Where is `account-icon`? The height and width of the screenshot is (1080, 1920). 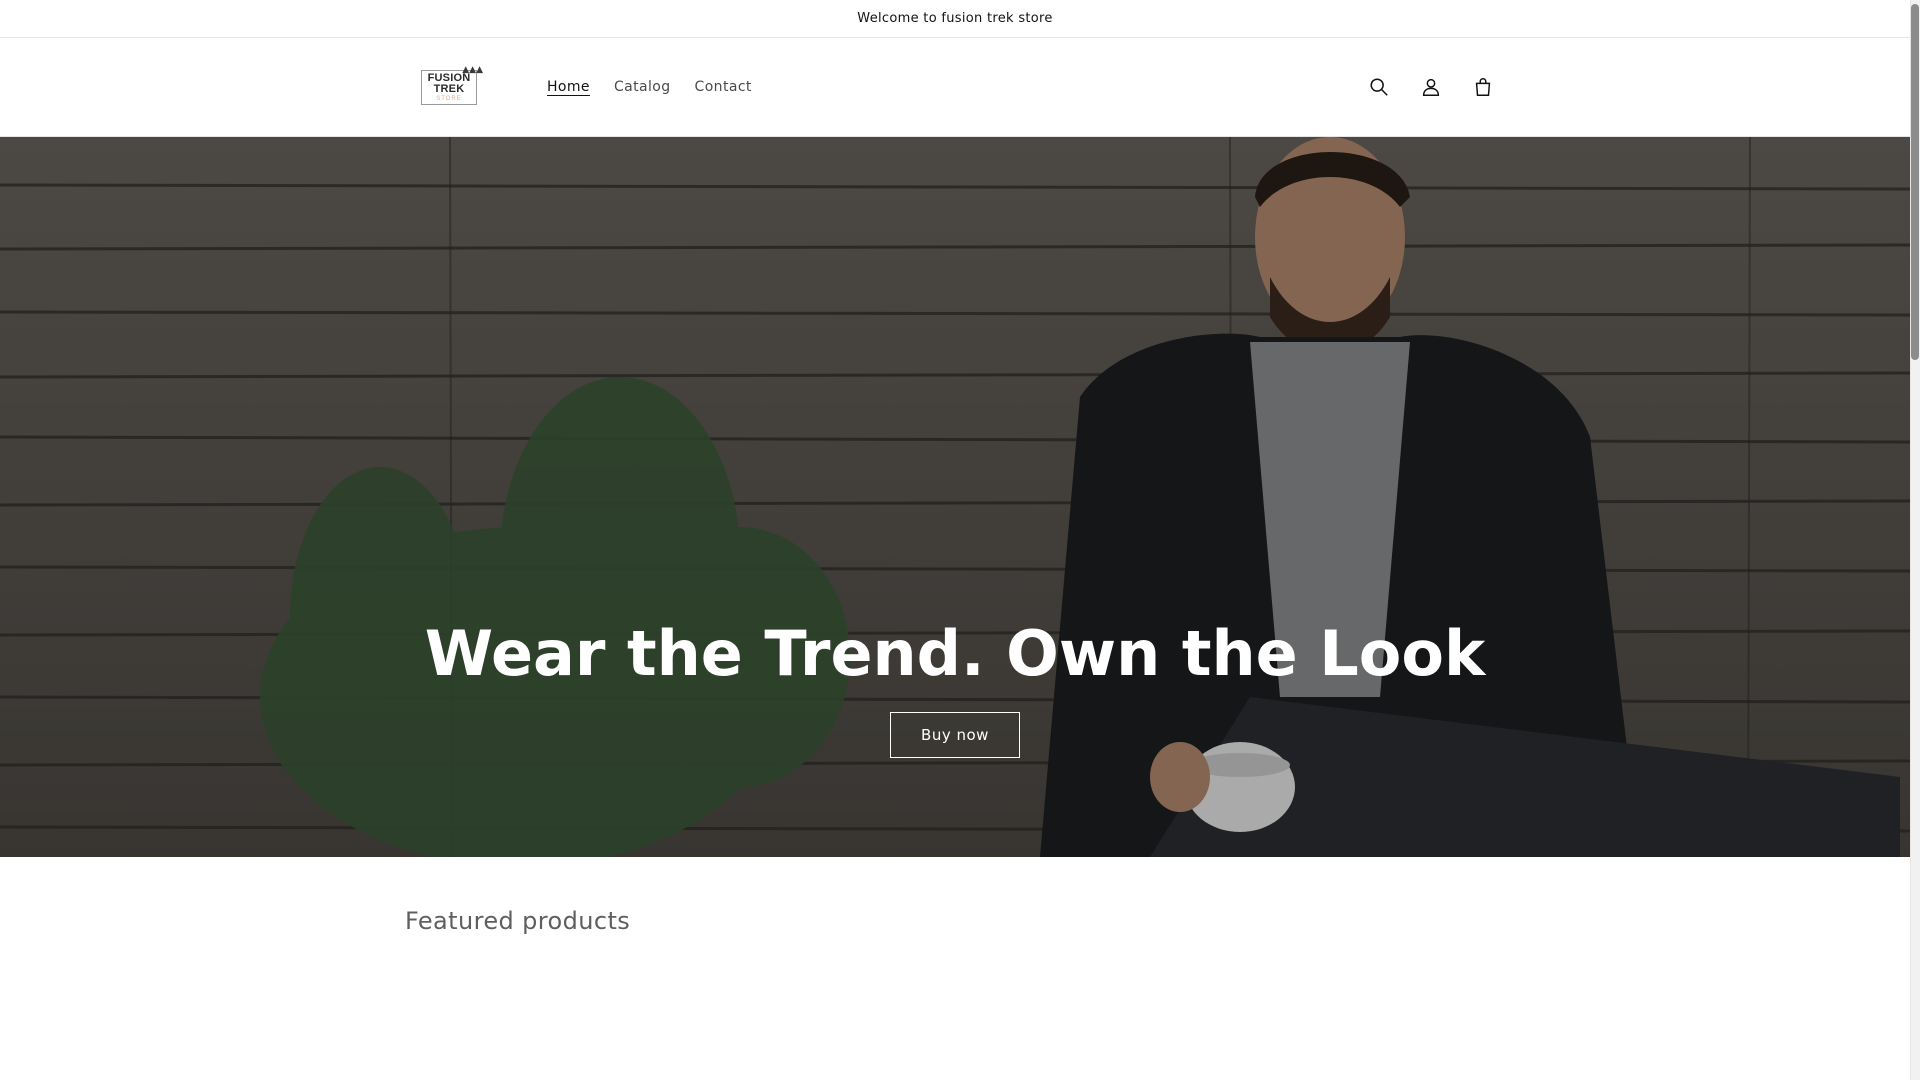 account-icon is located at coordinates (1431, 87).